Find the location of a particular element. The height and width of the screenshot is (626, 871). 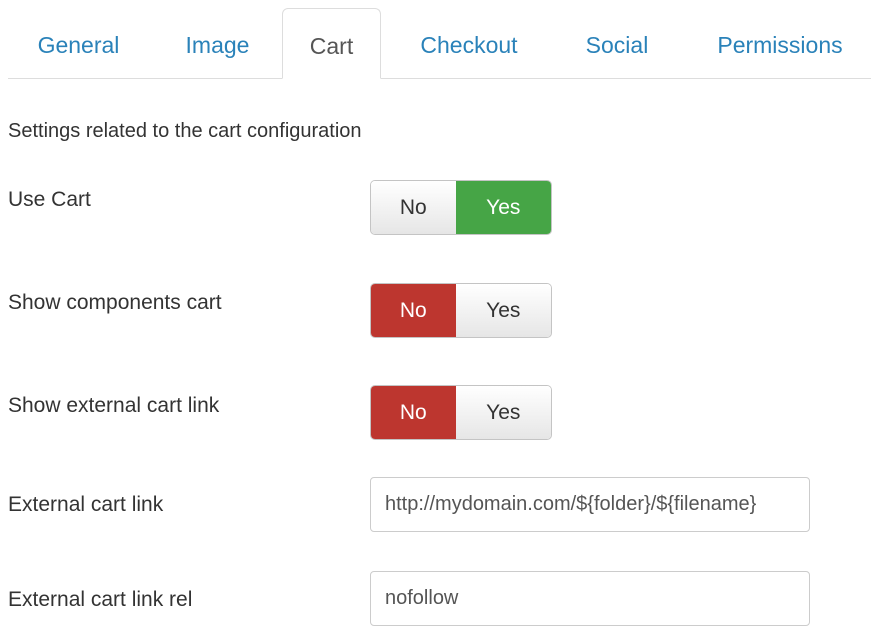

show-external-cart-link-toggle: No Yes is located at coordinates (461, 412).